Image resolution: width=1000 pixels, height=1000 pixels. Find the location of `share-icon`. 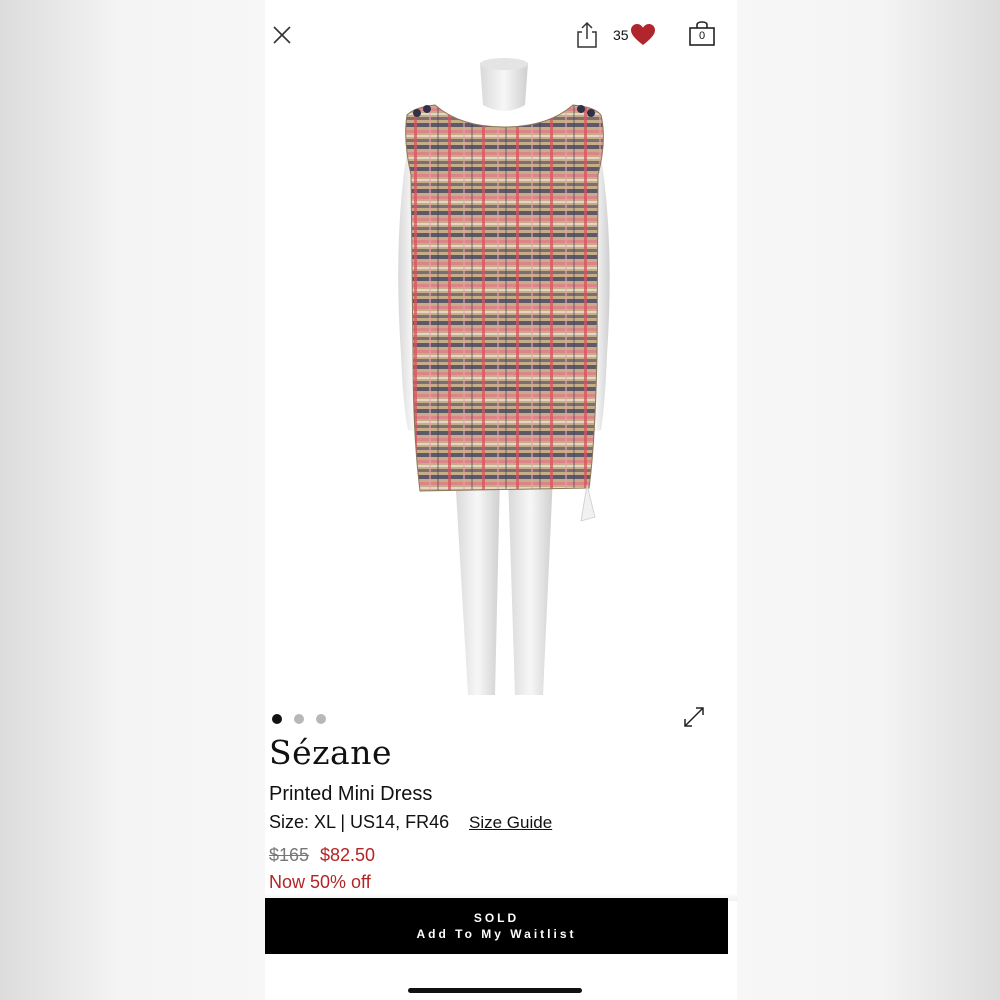

share-icon is located at coordinates (587, 34).